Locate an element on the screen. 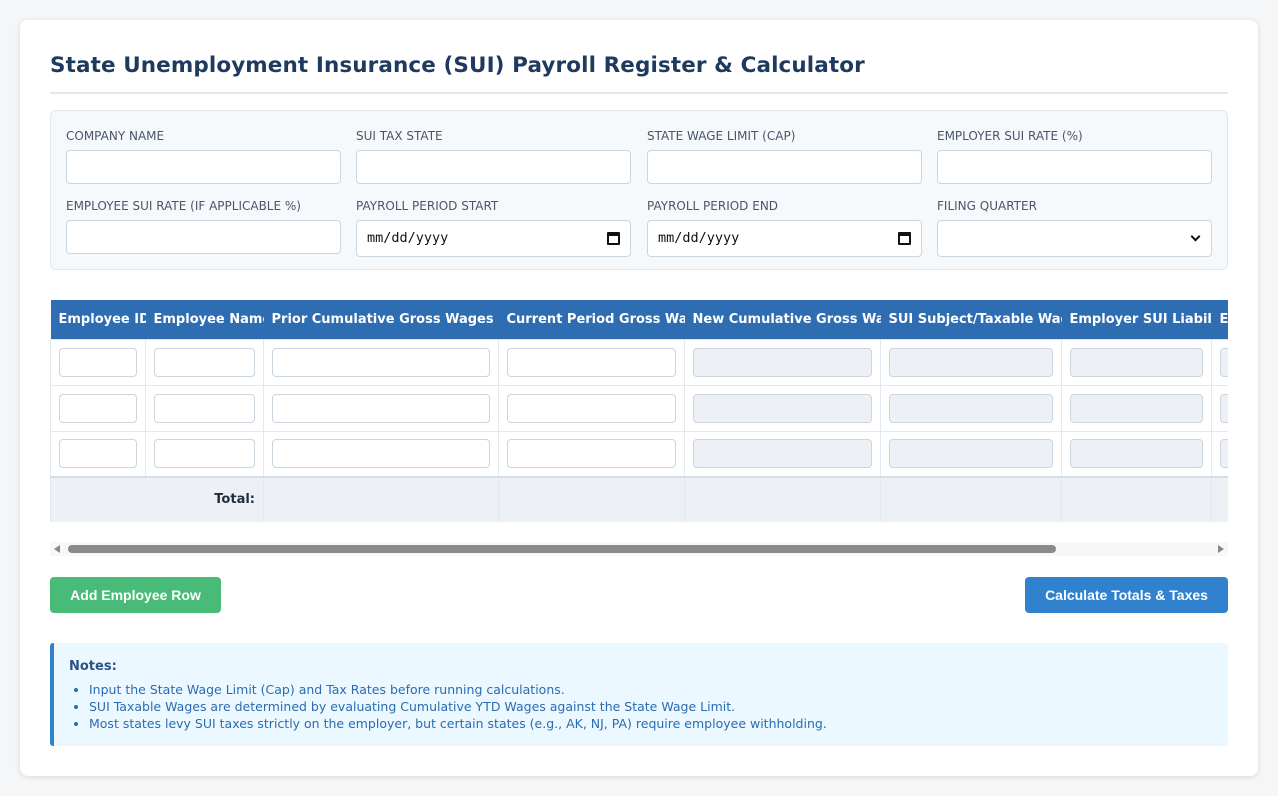  state-wage-limit-field: State Wage Limit (Cap) is located at coordinates (784, 156).